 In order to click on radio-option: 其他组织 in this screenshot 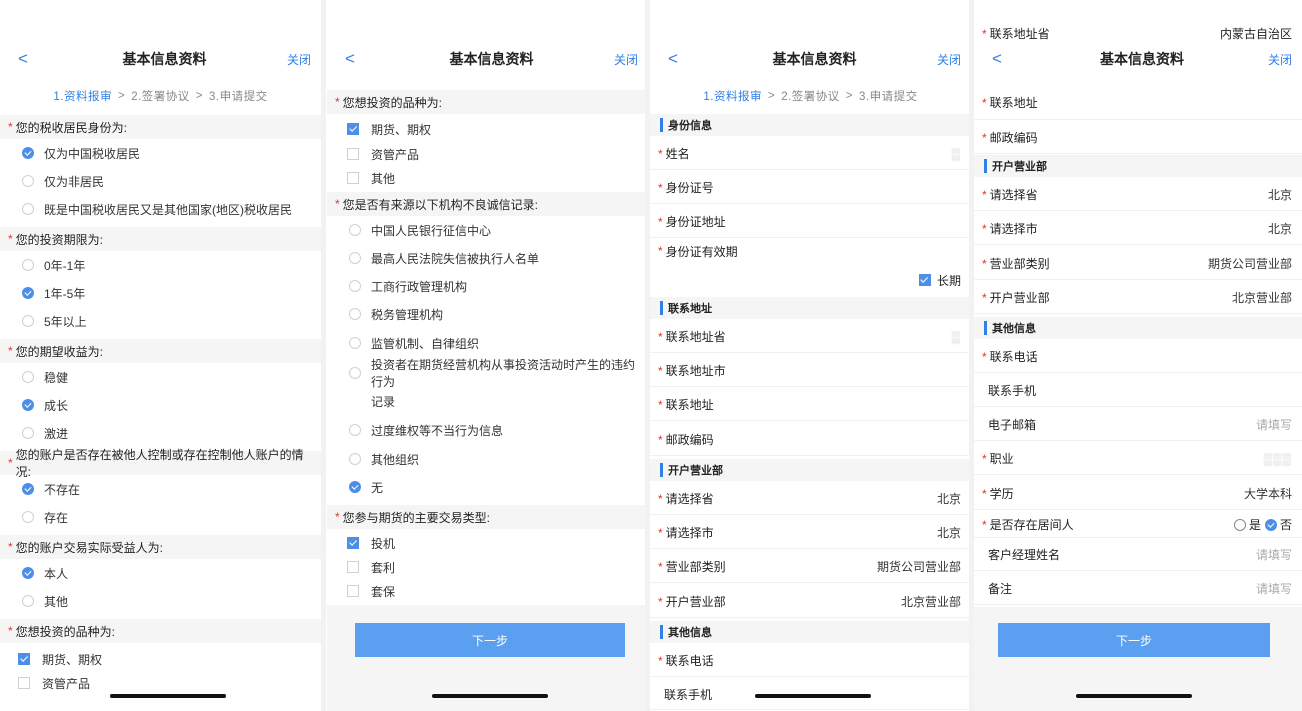, I will do `click(487, 459)`.